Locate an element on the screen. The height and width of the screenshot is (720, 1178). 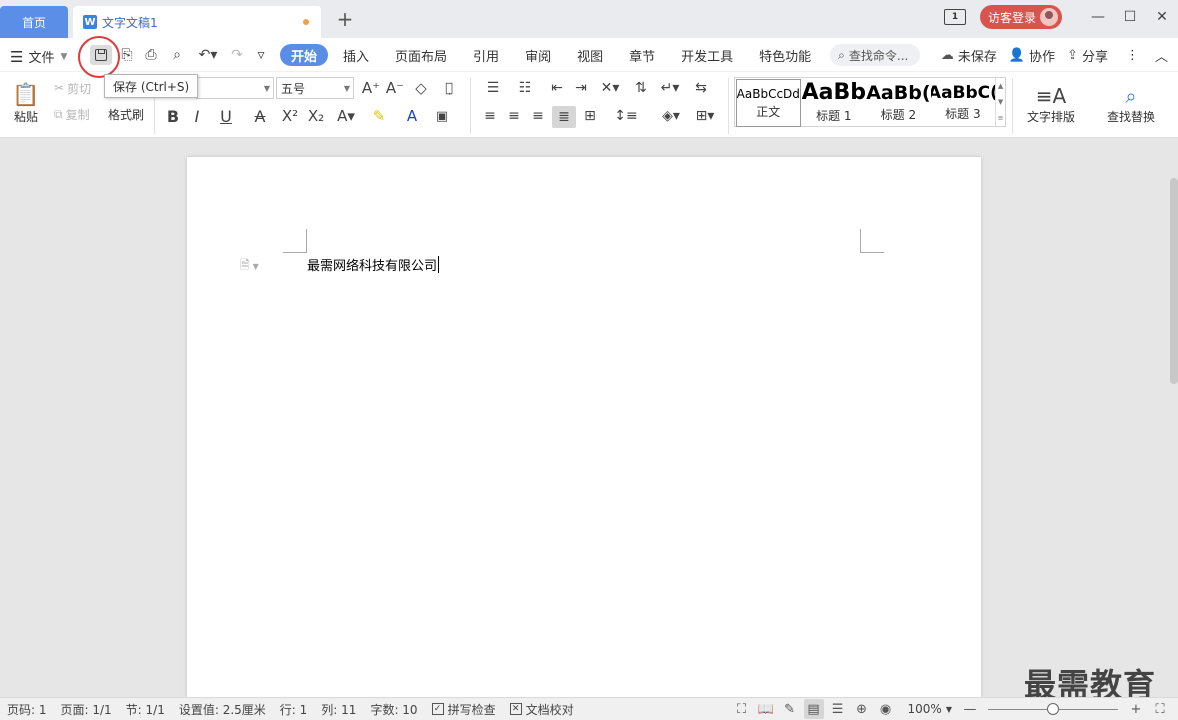
superscript-button: X² is located at coordinates (290, 116).